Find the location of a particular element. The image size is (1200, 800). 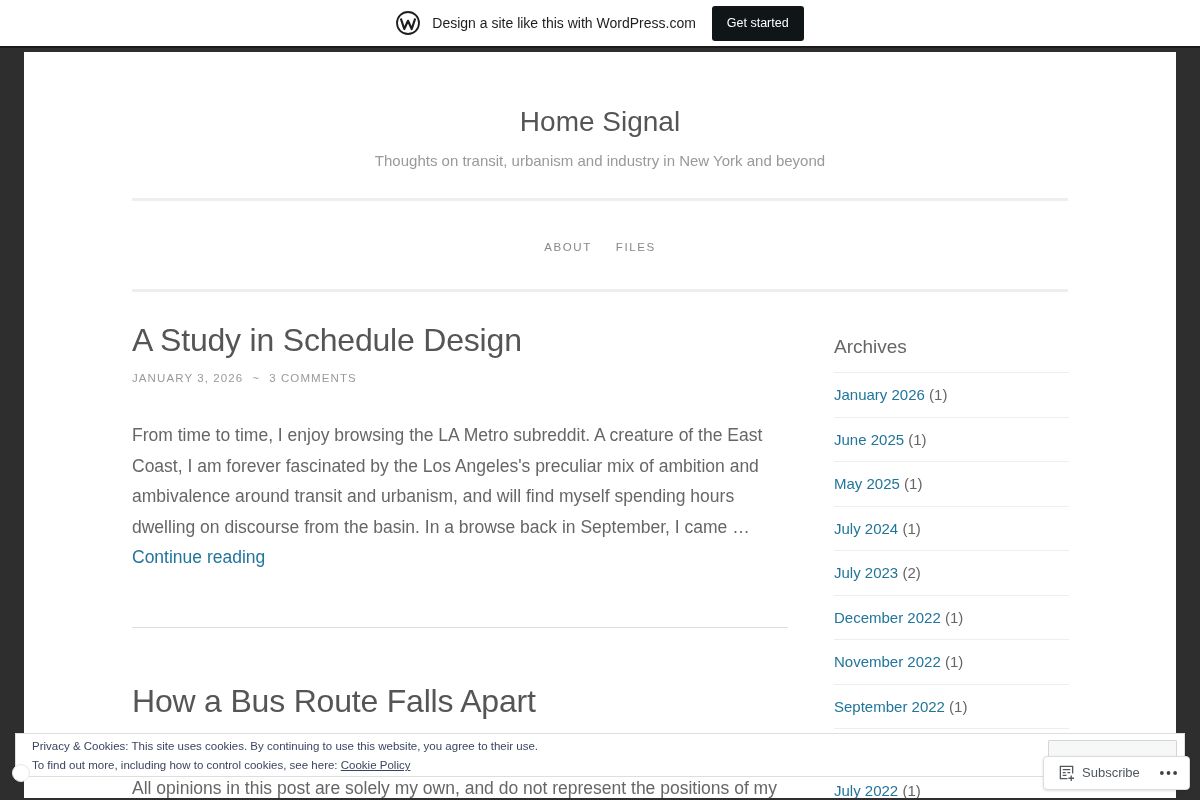

post-title: How a Bus Route Falls Apart is located at coordinates (460, 701).